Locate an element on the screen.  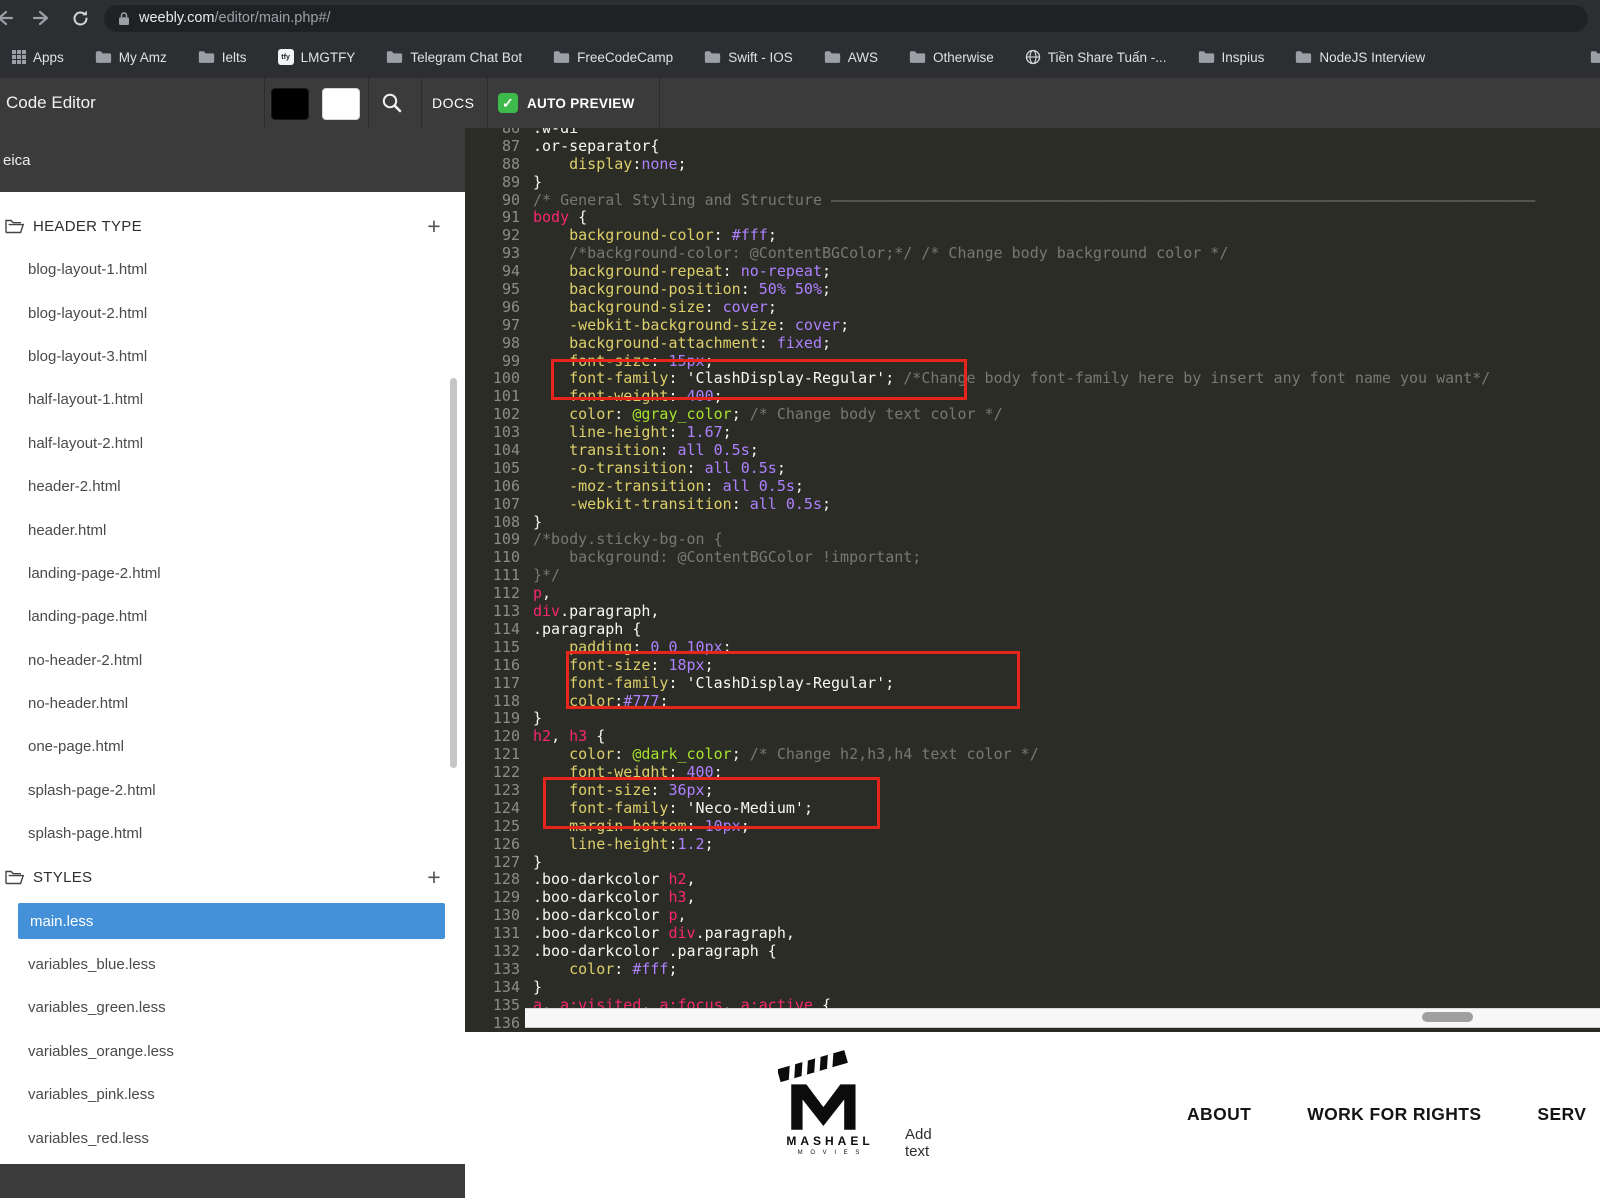
color-swatch-black is located at coordinates (290, 104).